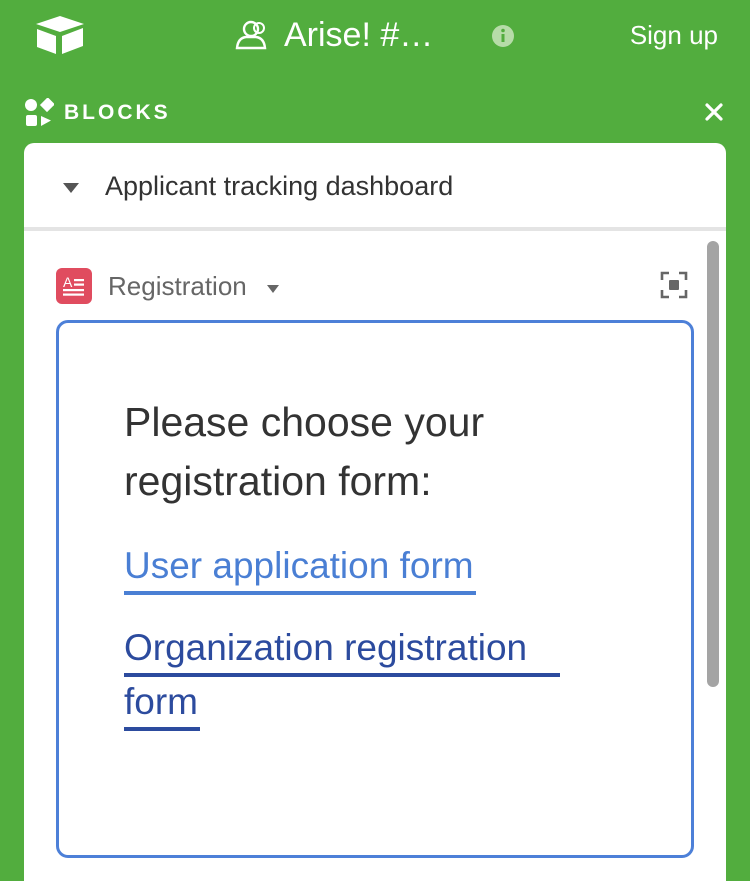  I want to click on info-icon, so click(503, 36).